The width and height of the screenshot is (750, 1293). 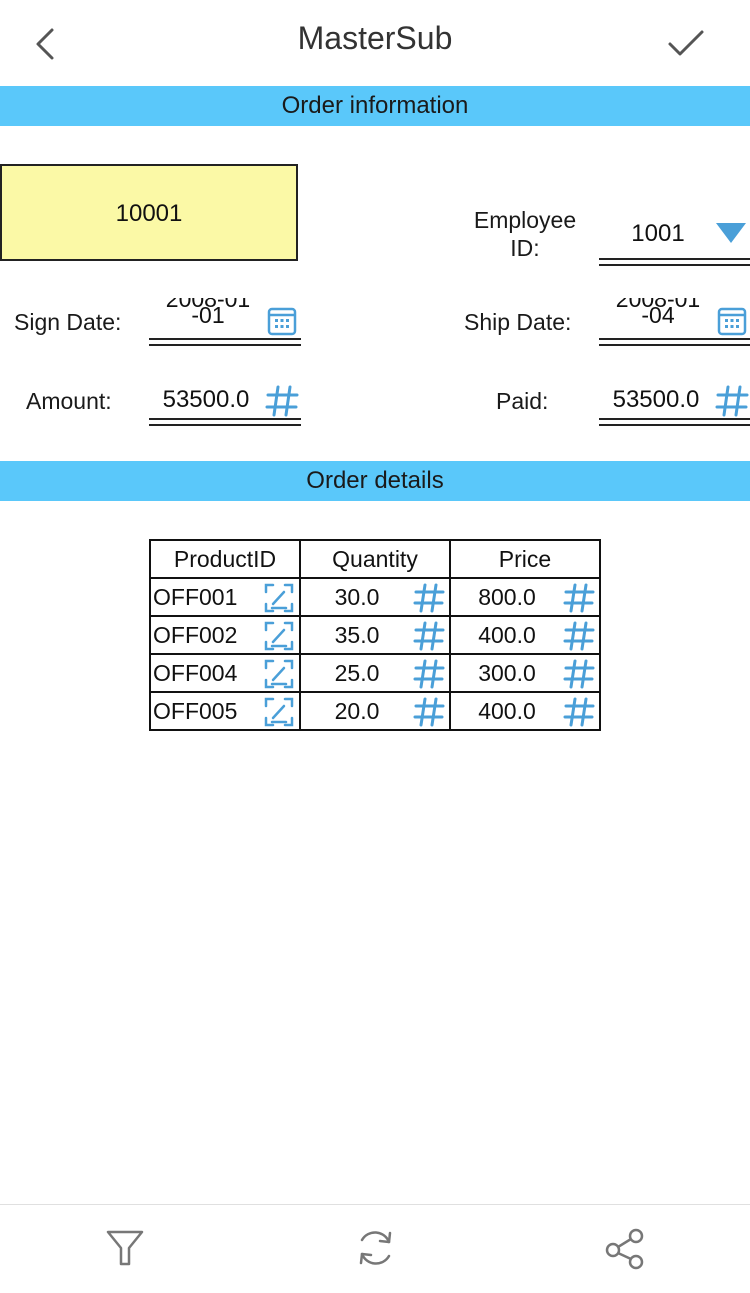 I want to click on table-header-row: ProductID Quantity Price, so click(x=375, y=559).